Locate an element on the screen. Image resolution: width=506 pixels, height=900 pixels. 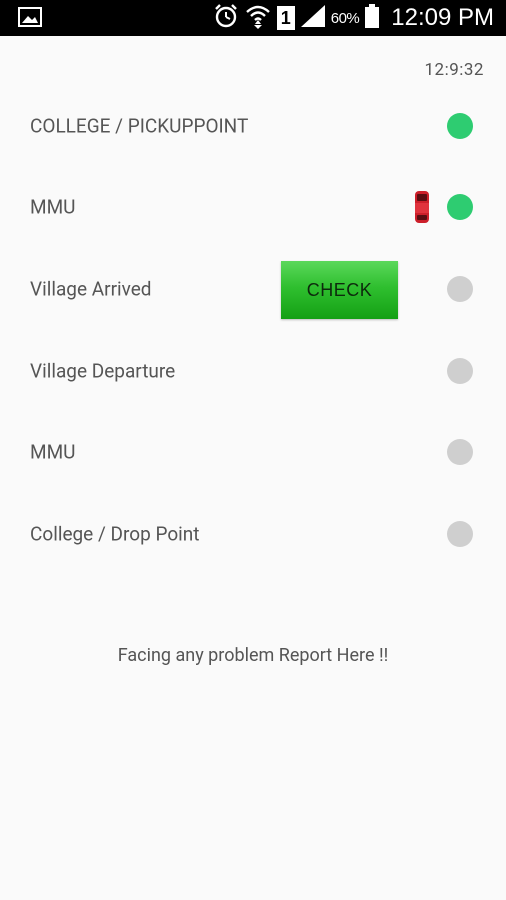
trip-clock: 12:9:32 is located at coordinates (454, 70).